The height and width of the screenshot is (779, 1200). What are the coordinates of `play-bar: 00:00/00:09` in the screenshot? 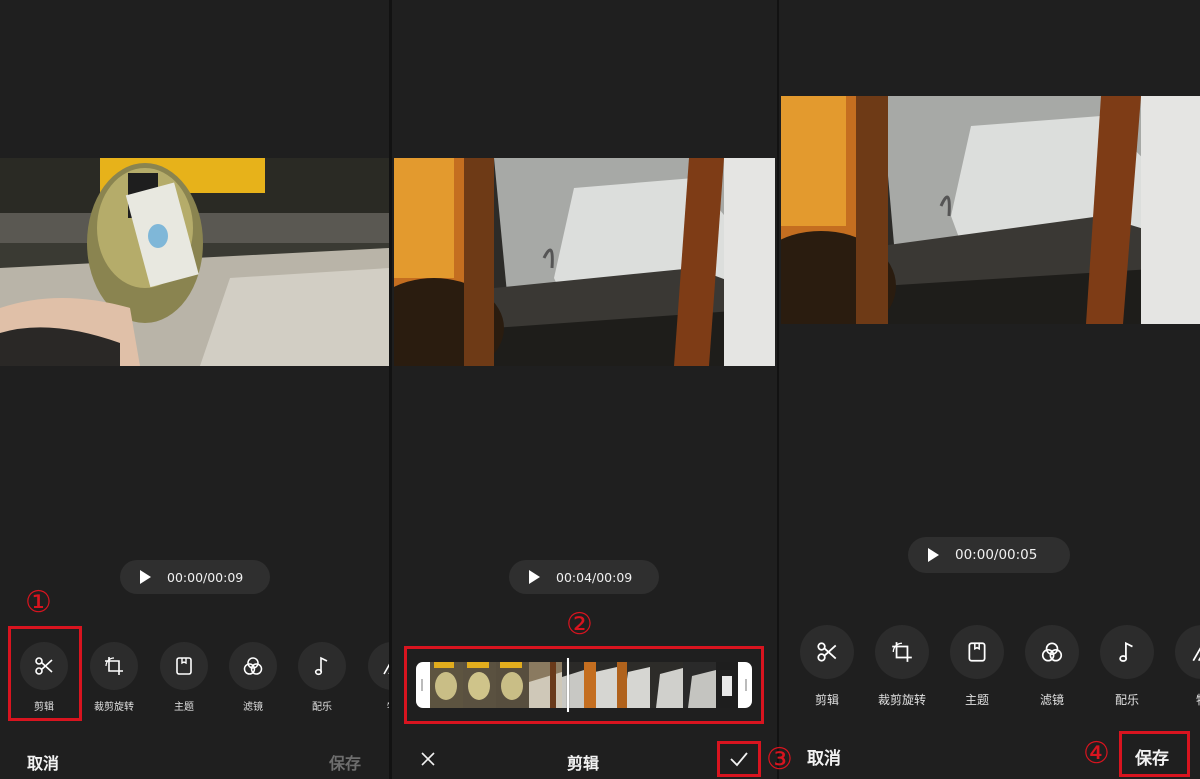 It's located at (195, 577).